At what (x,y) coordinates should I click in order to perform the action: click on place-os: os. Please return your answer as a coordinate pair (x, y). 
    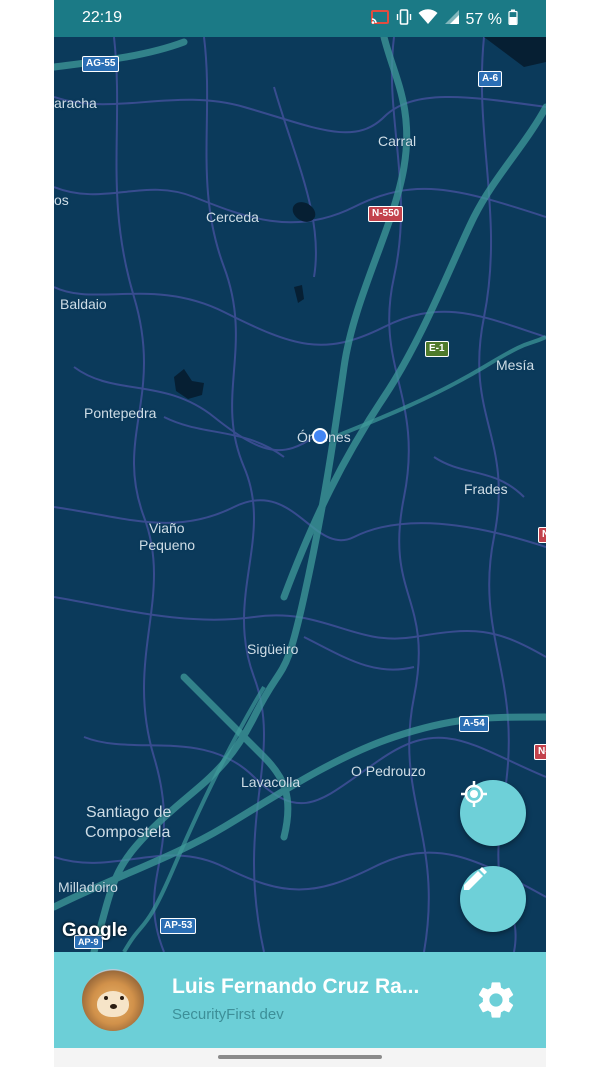
    Looking at the image, I should click on (61, 200).